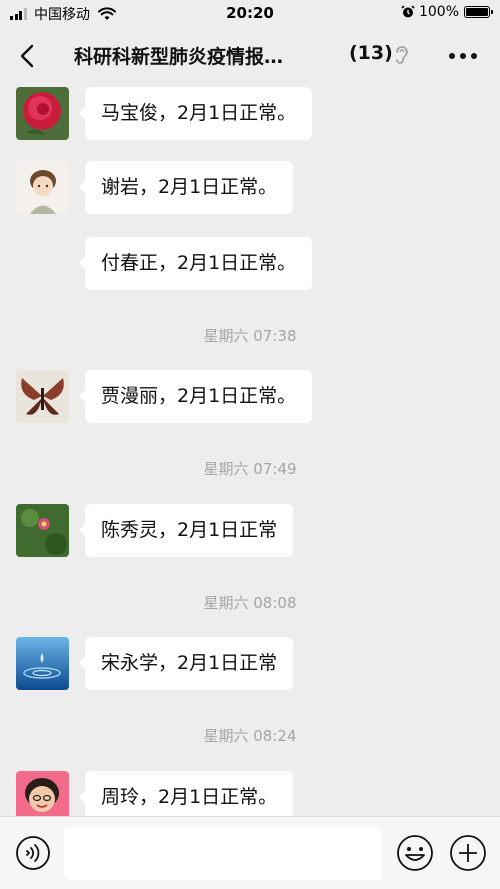 The width and height of the screenshot is (500, 889). I want to click on input-bar, so click(250, 852).